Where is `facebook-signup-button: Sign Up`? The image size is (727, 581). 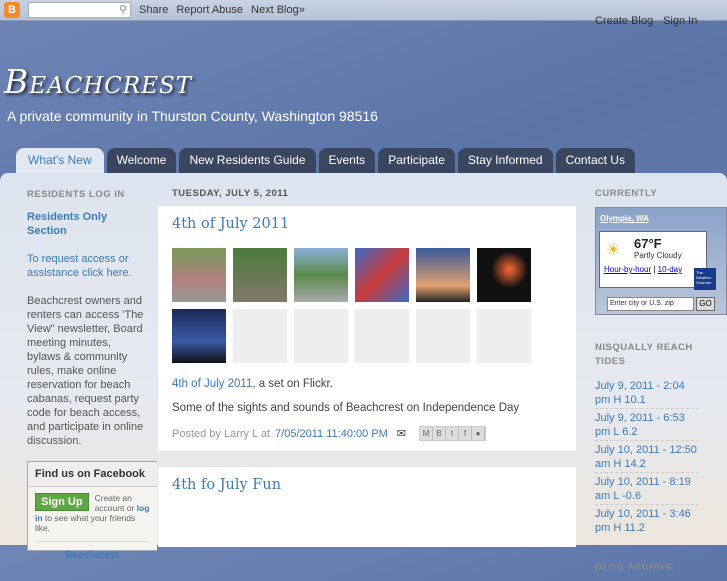 facebook-signup-button: Sign Up is located at coordinates (62, 502).